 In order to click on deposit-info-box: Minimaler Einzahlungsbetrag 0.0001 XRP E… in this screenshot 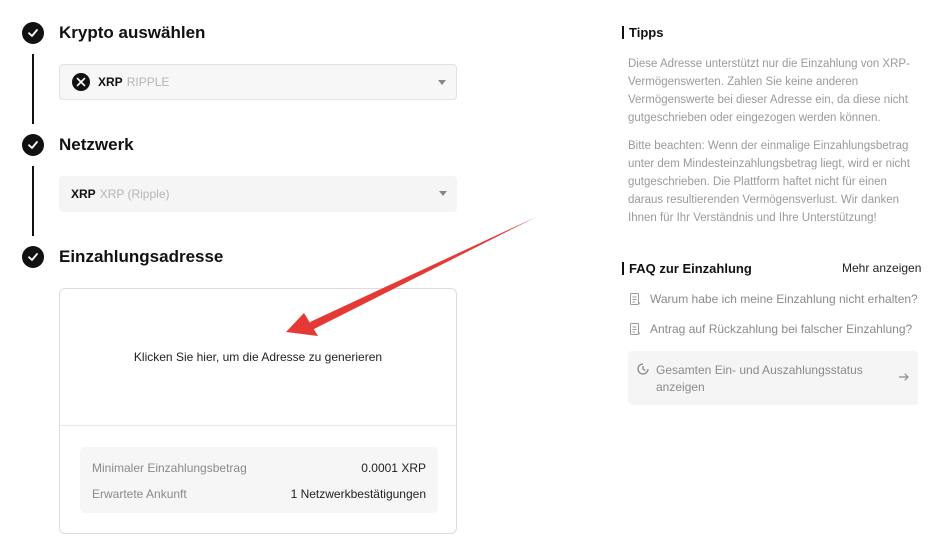, I will do `click(259, 480)`.